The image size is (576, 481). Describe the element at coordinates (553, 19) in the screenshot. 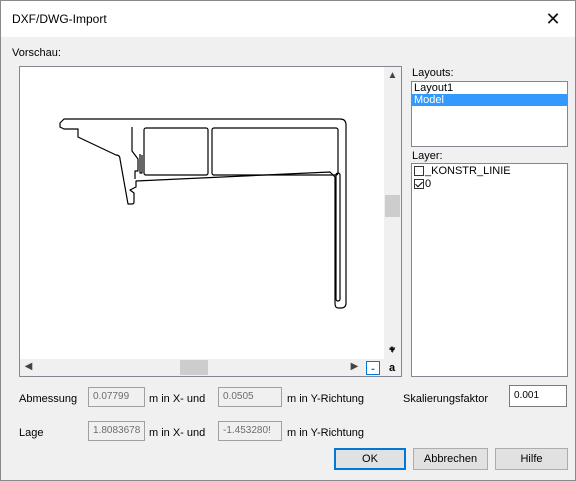

I see `close-icon: ✕` at that location.